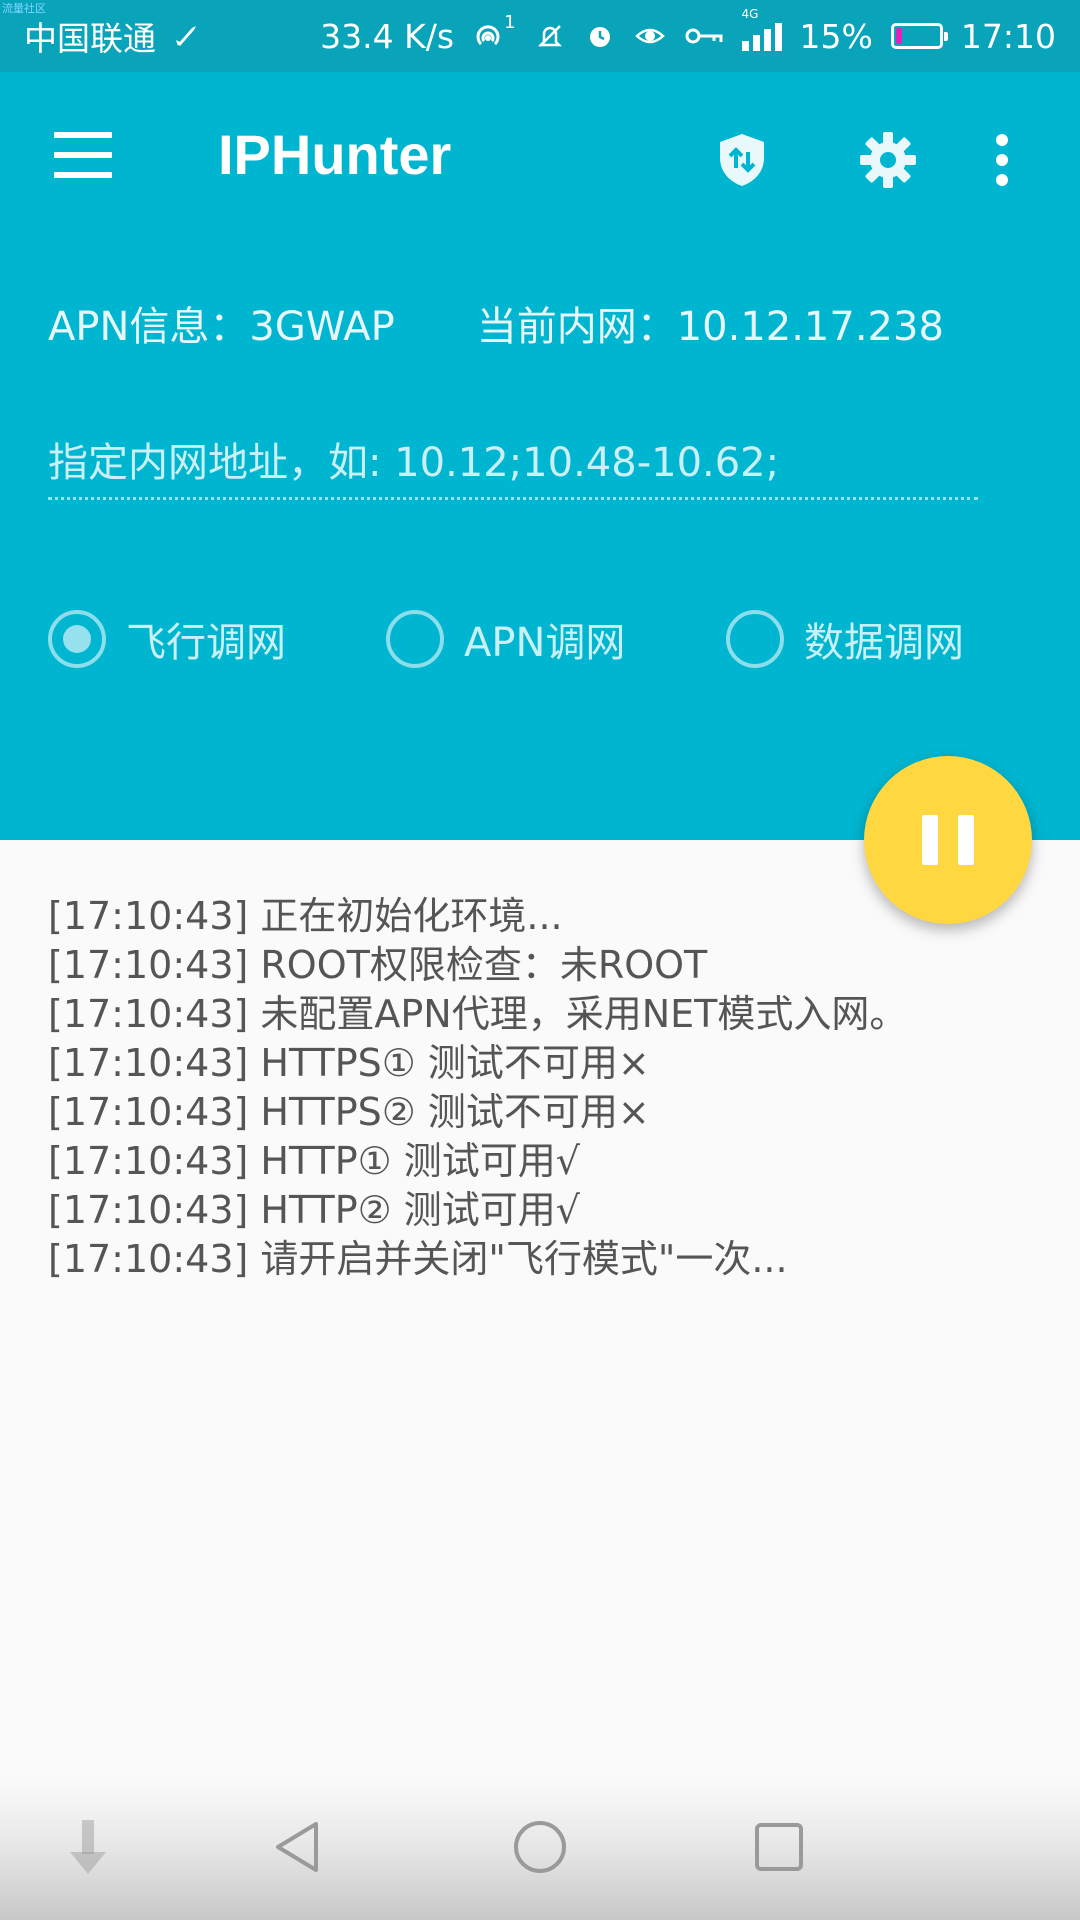 The image size is (1080, 1920). I want to click on hotspot-icon, so click(488, 35).